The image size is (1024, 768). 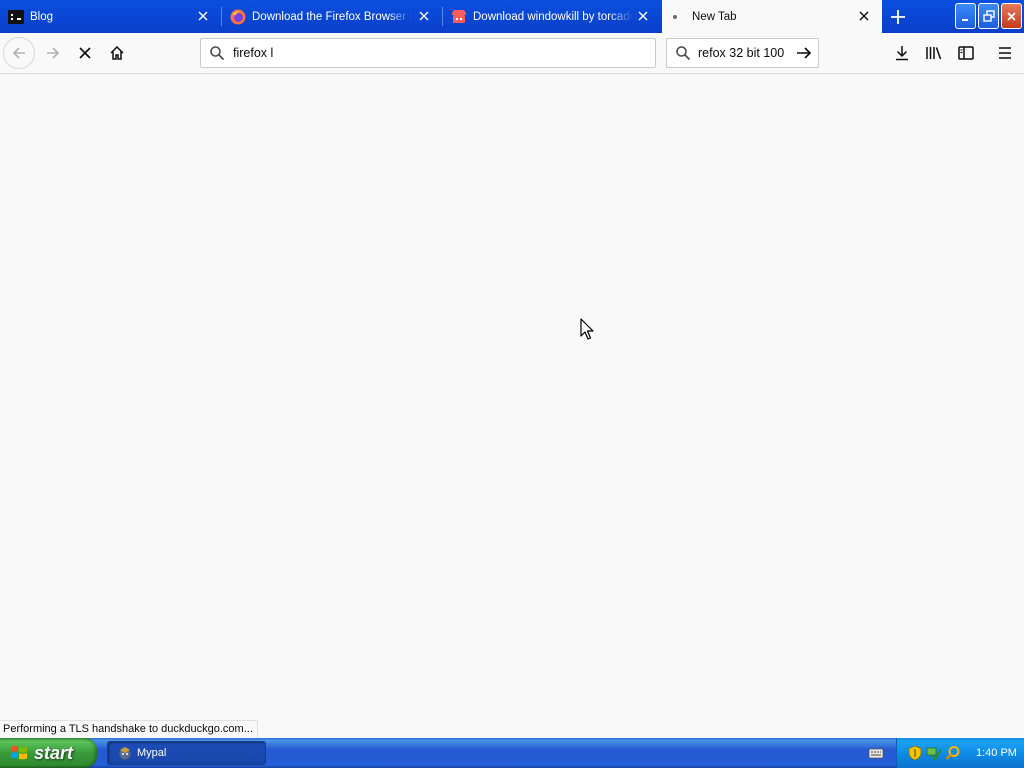 What do you see at coordinates (876, 753) in the screenshot?
I see `keyboard-icon` at bounding box center [876, 753].